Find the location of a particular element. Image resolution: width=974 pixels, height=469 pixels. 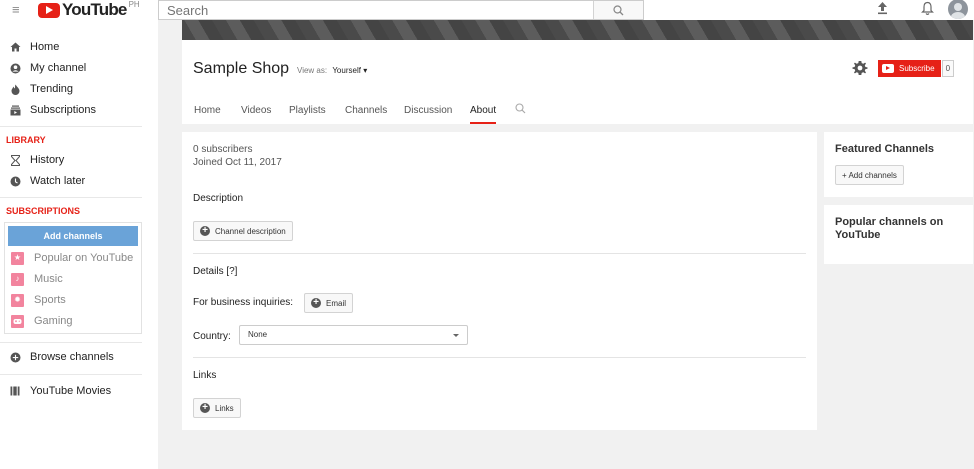

sidebar-item-label: YouTube Movies is located at coordinates (71, 391).